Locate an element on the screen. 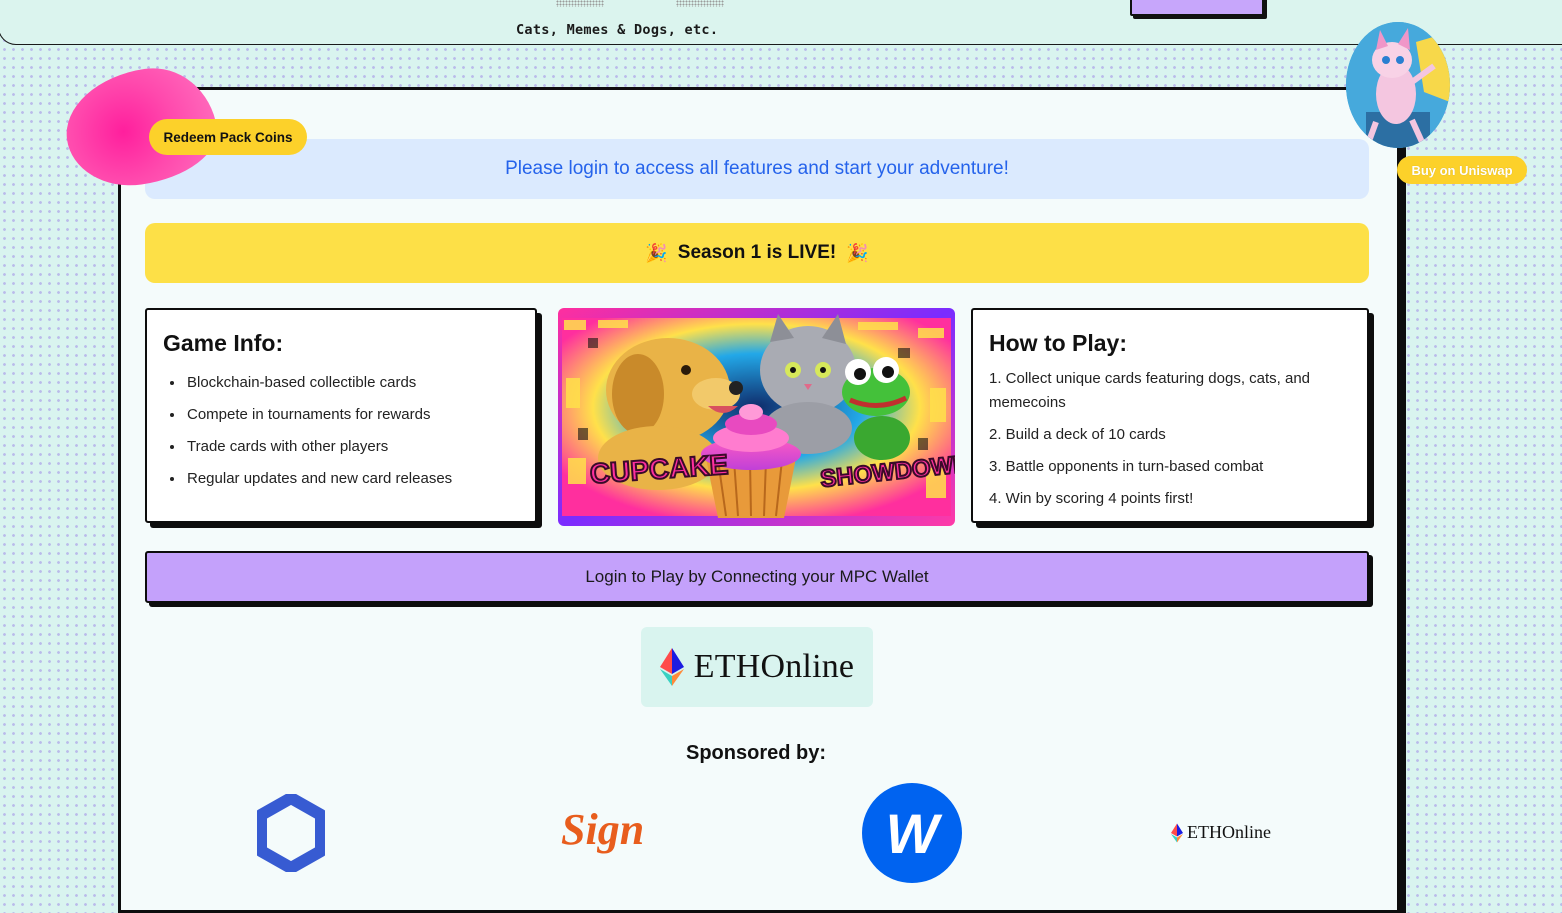  w-logo-text: W is located at coordinates (912, 833).